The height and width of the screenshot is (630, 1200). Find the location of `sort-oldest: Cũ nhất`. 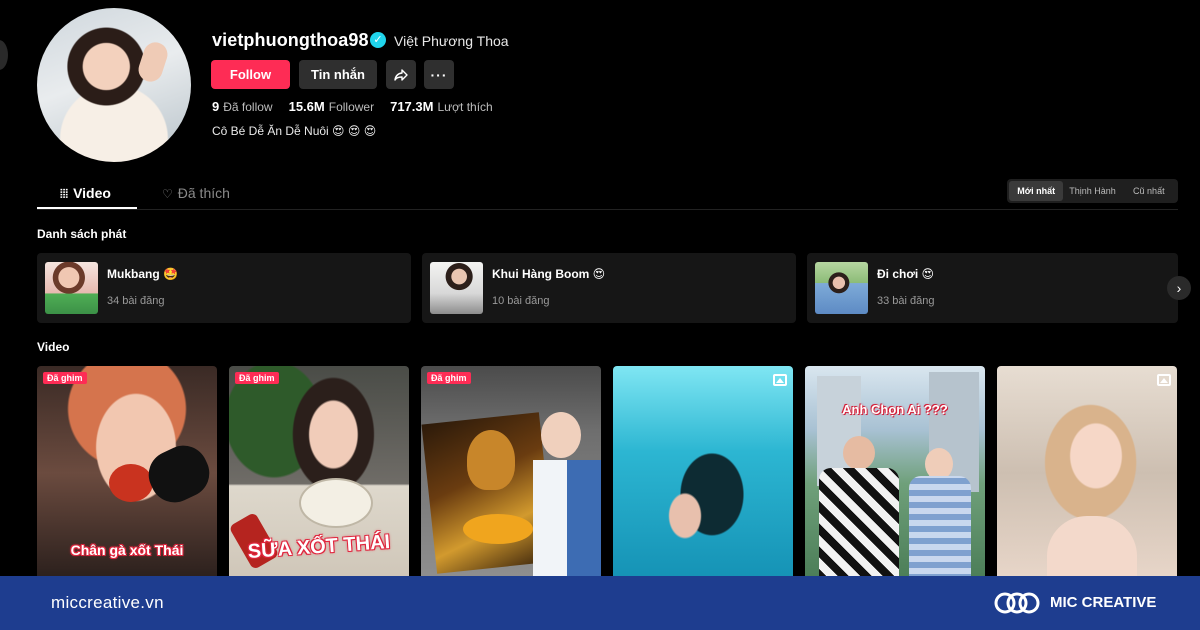

sort-oldest: Cũ nhất is located at coordinates (1149, 191).